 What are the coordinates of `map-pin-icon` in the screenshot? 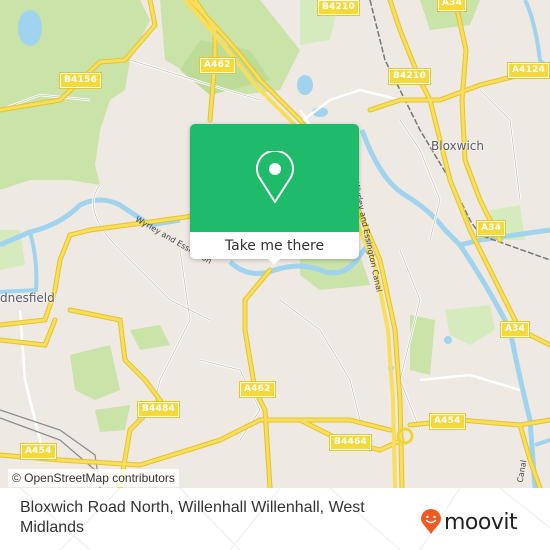 It's located at (274, 177).